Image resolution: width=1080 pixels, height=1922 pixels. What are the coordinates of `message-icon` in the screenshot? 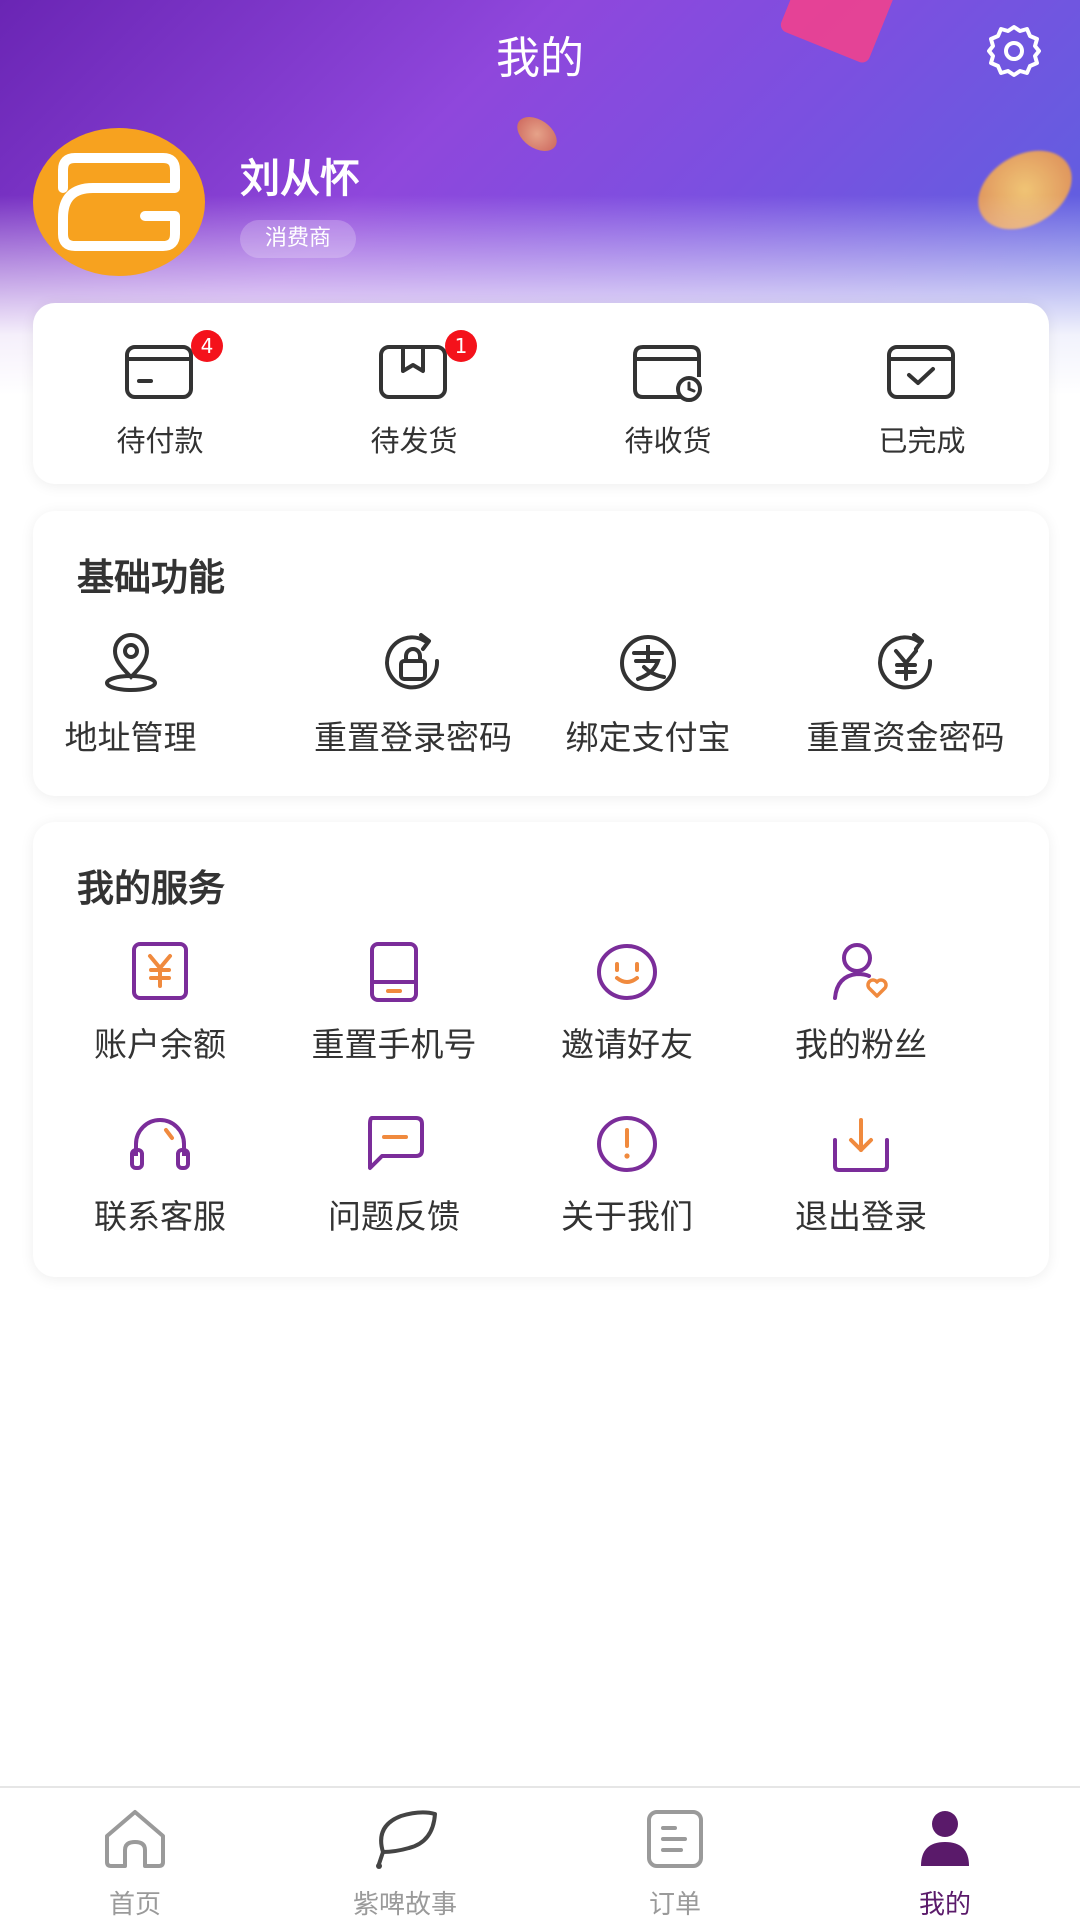 It's located at (396, 1143).